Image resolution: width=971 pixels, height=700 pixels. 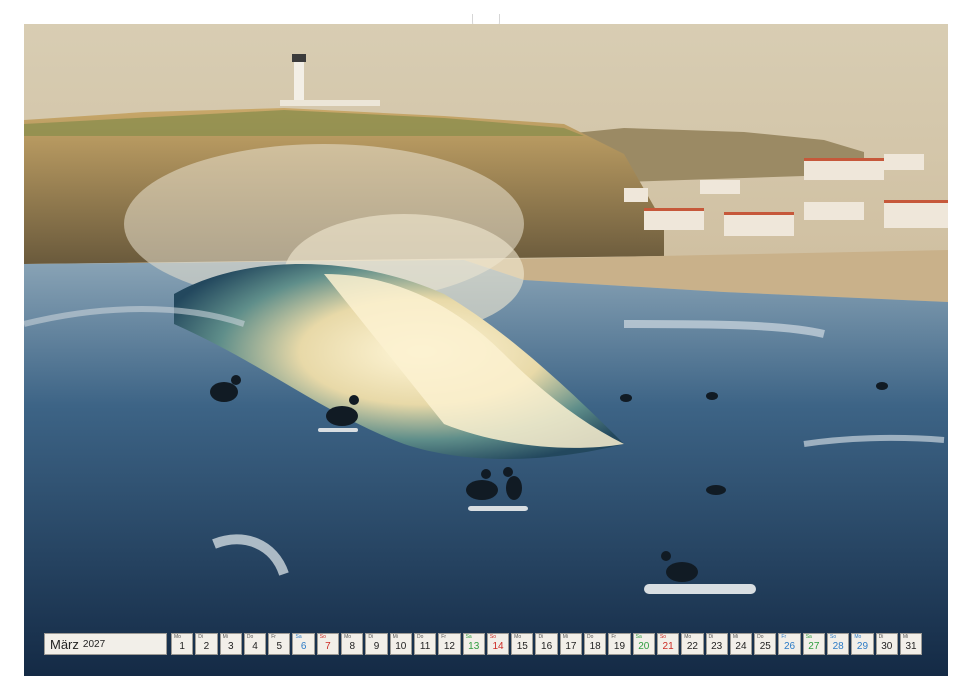 I want to click on day-cell: Do 18, so click(x=595, y=644).